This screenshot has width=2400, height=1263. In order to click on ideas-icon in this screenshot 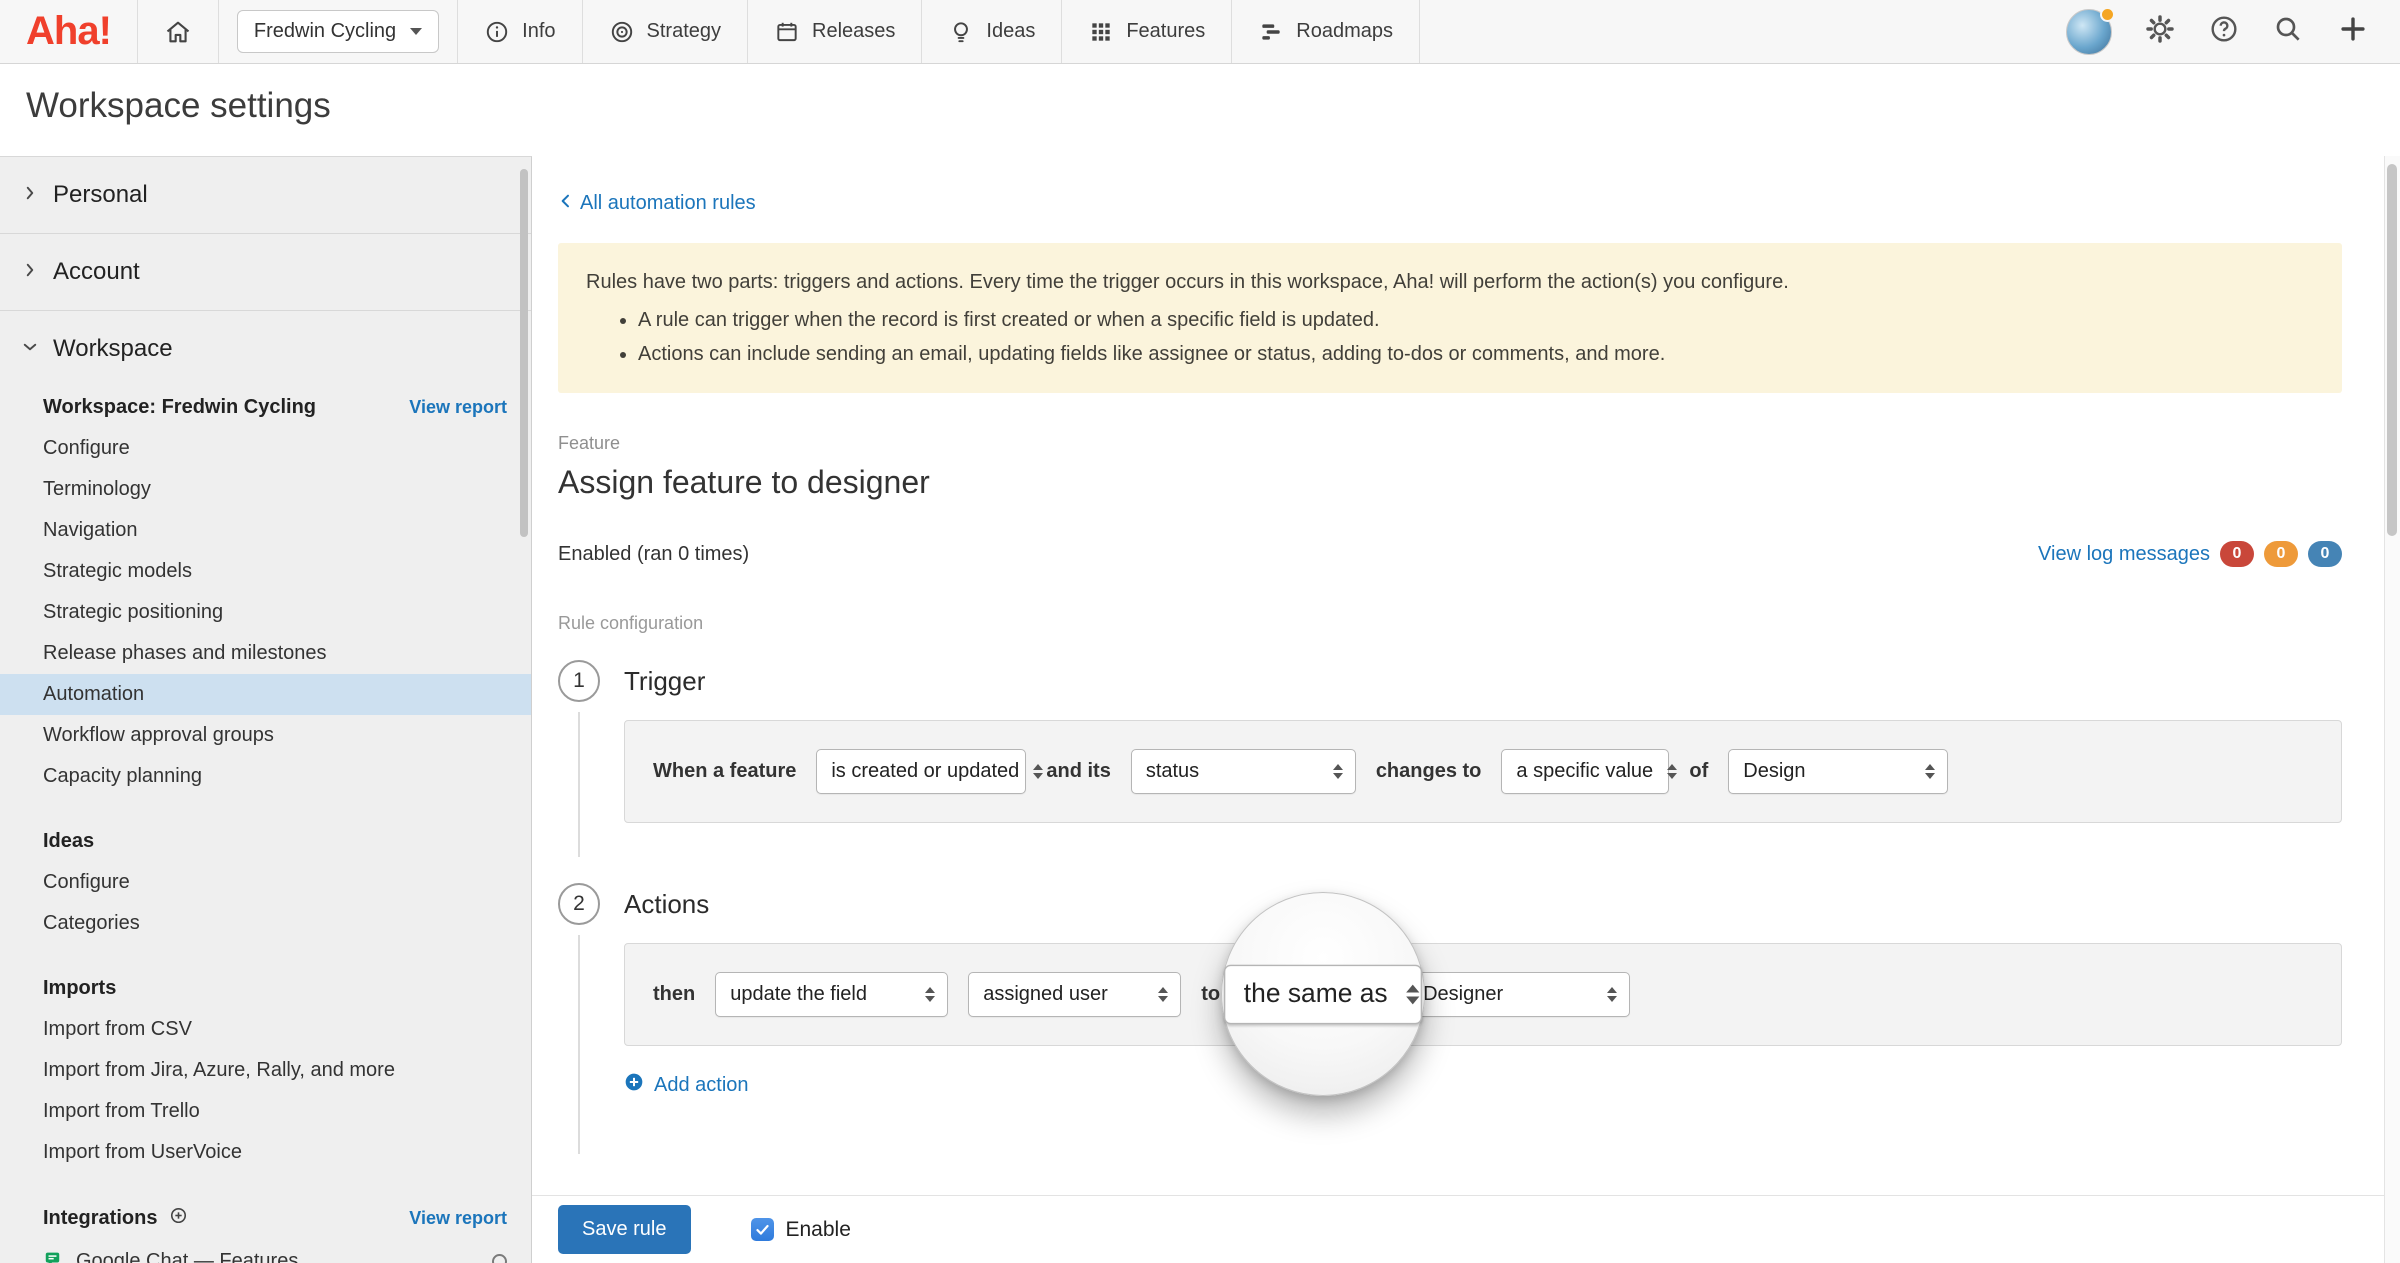, I will do `click(961, 32)`.